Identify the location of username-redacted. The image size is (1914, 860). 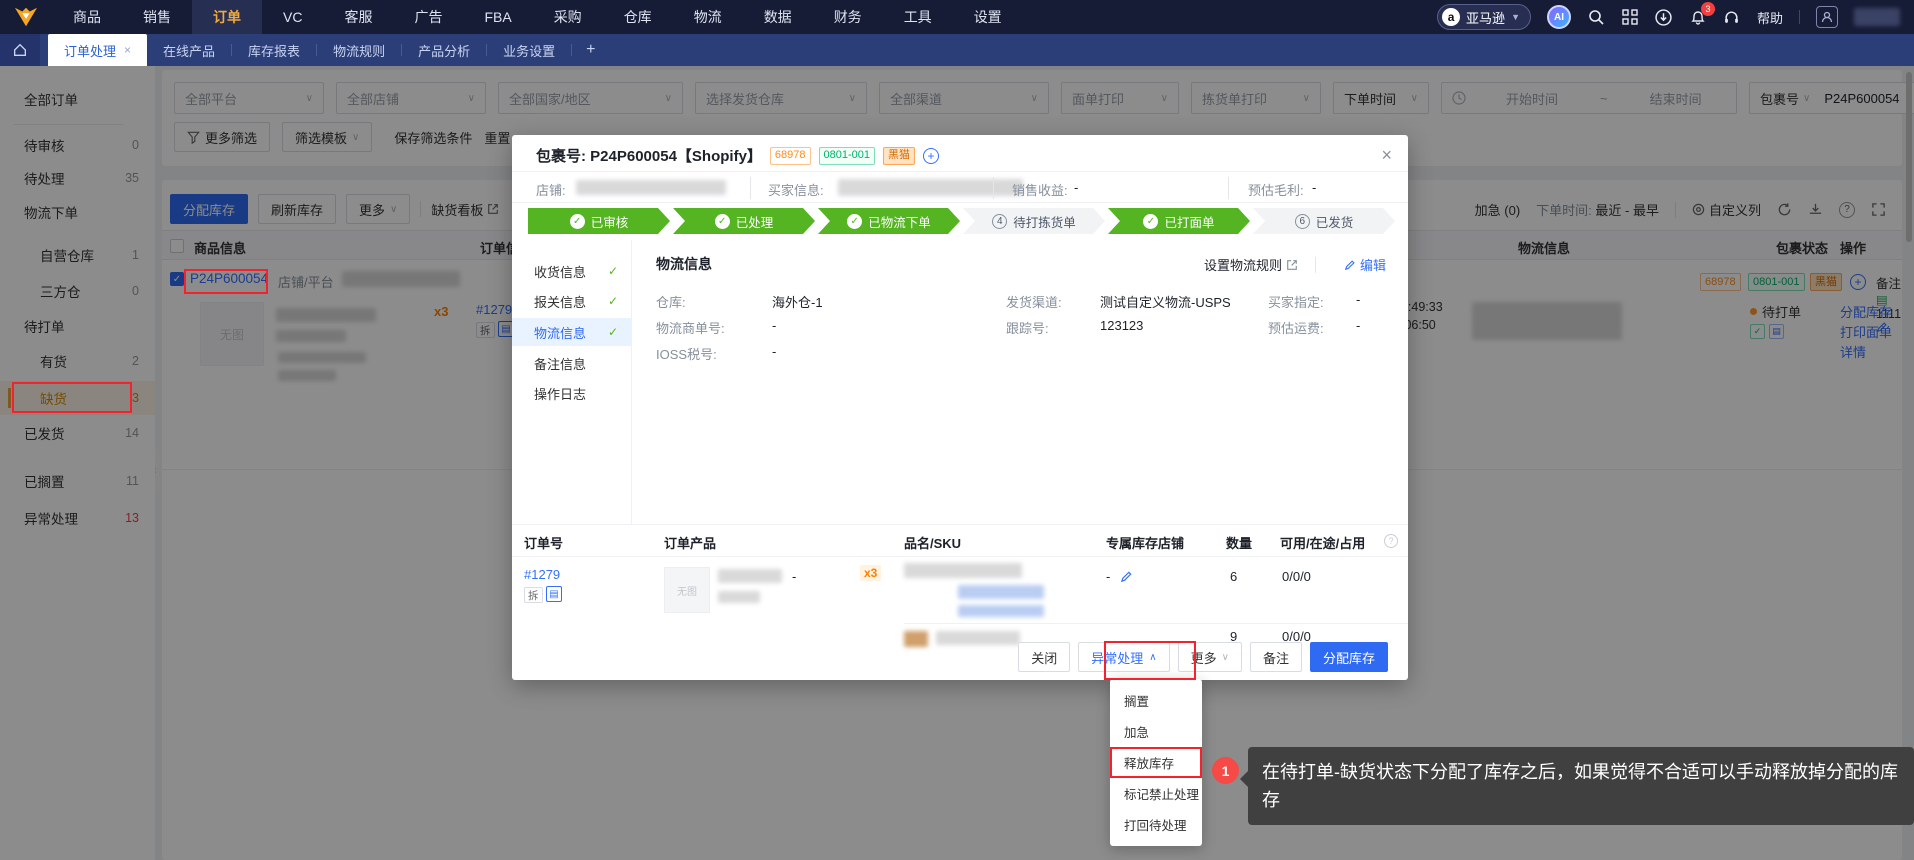
(1877, 17).